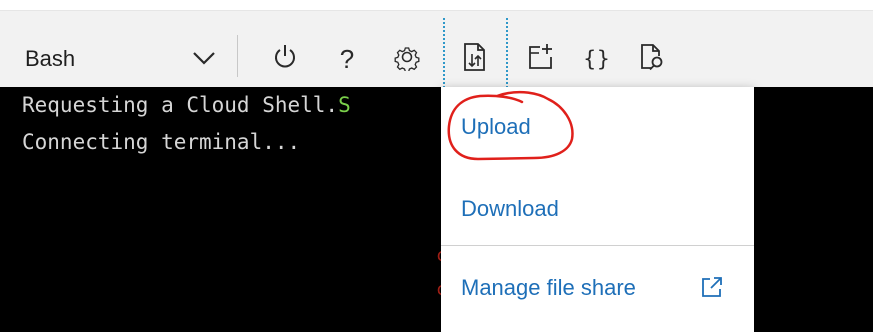 Image resolution: width=873 pixels, height=332 pixels. I want to click on external-link-icon, so click(712, 289).